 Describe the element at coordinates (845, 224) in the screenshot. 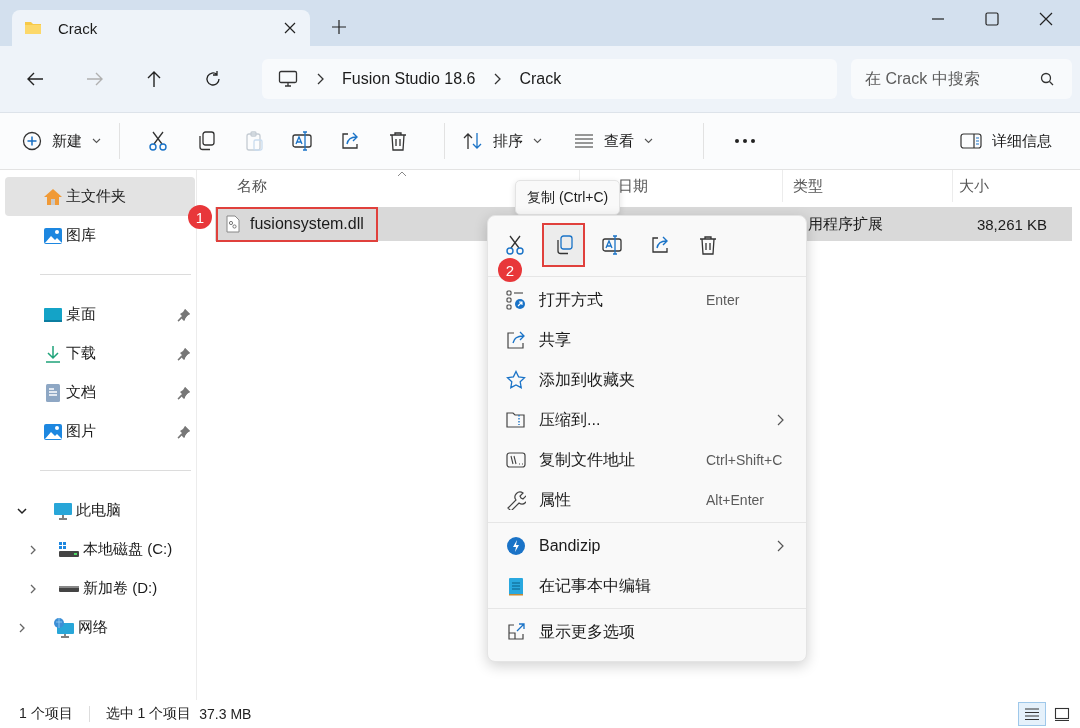

I see `table-cell-text: 用程序扩展` at that location.